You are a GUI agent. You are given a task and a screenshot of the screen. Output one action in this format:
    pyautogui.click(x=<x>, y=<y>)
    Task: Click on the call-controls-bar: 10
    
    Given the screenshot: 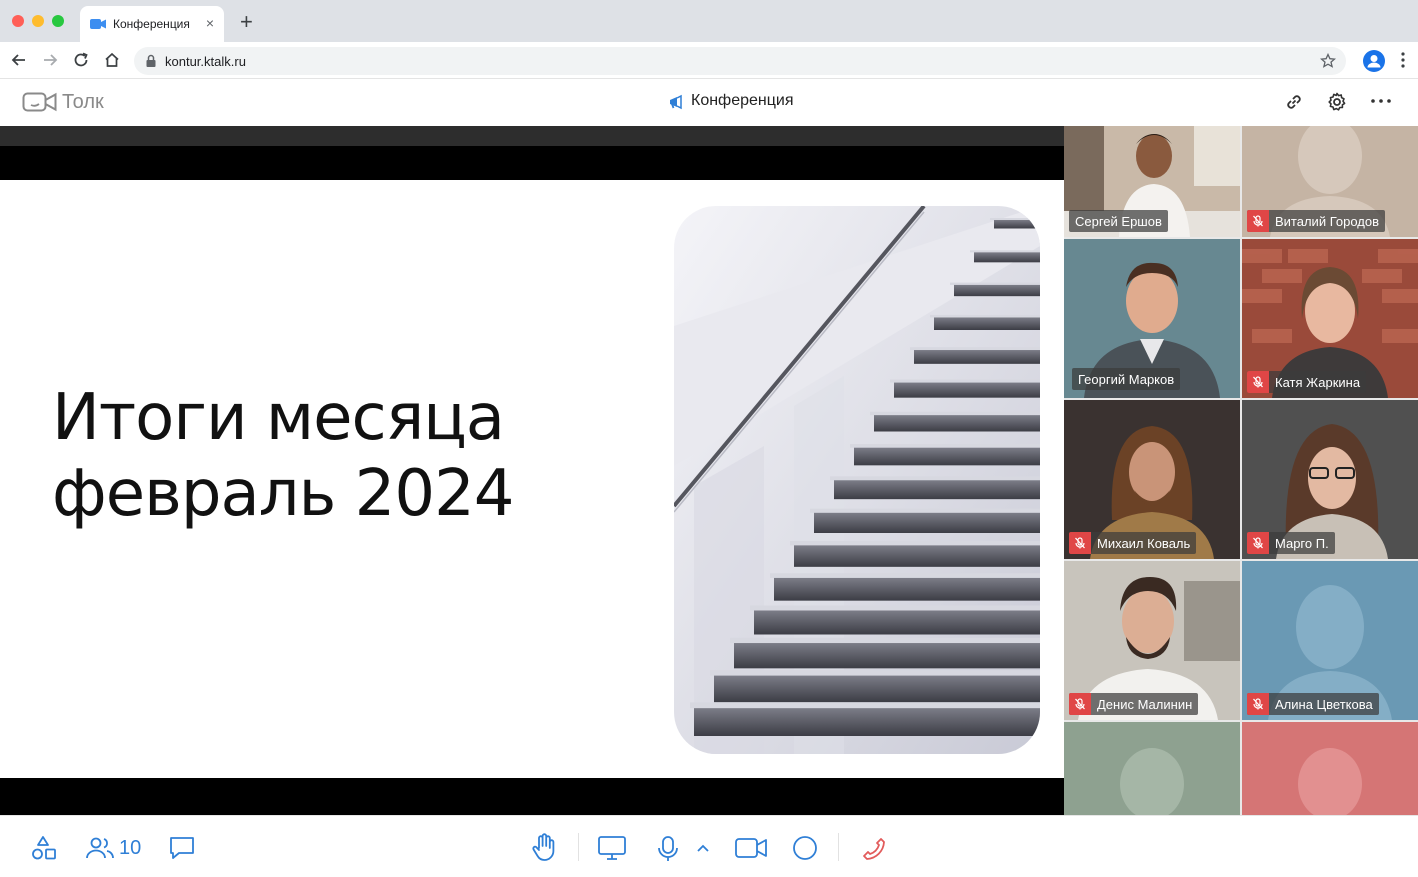 What is the action you would take?
    pyautogui.click(x=709, y=846)
    